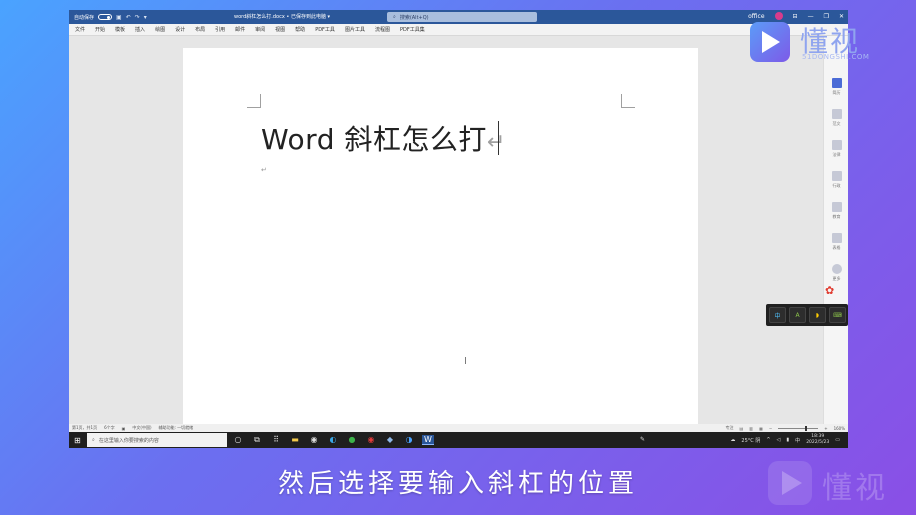  What do you see at coordinates (462, 17) in the screenshot?
I see `search-box: ⌕ 搜索(Alt+Q)` at bounding box center [462, 17].